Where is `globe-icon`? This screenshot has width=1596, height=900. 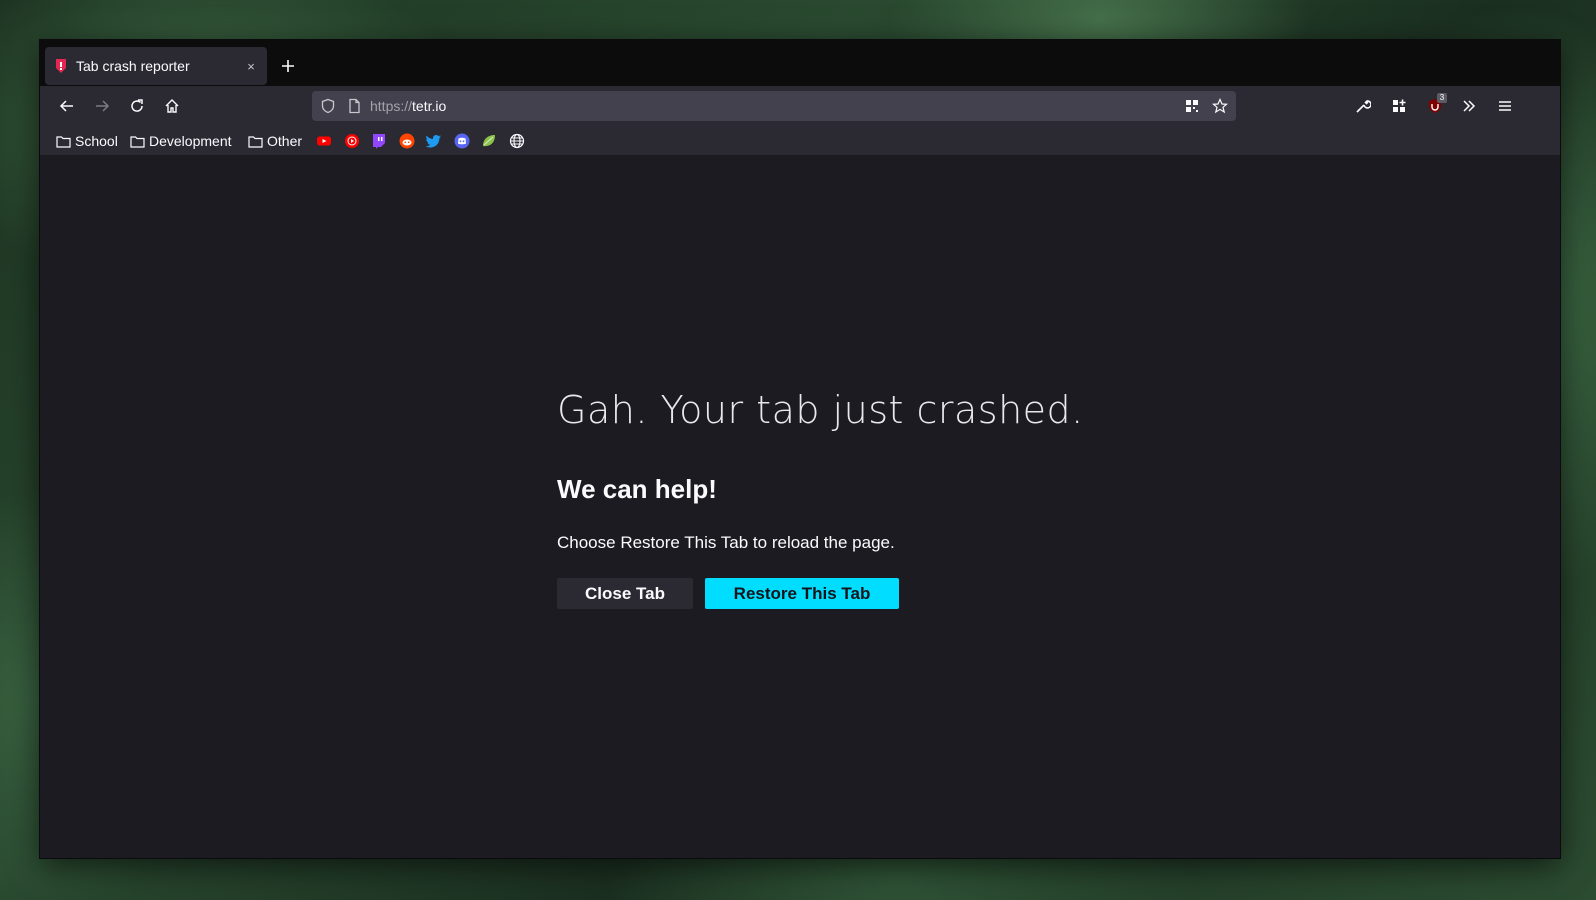
globe-icon is located at coordinates (517, 141).